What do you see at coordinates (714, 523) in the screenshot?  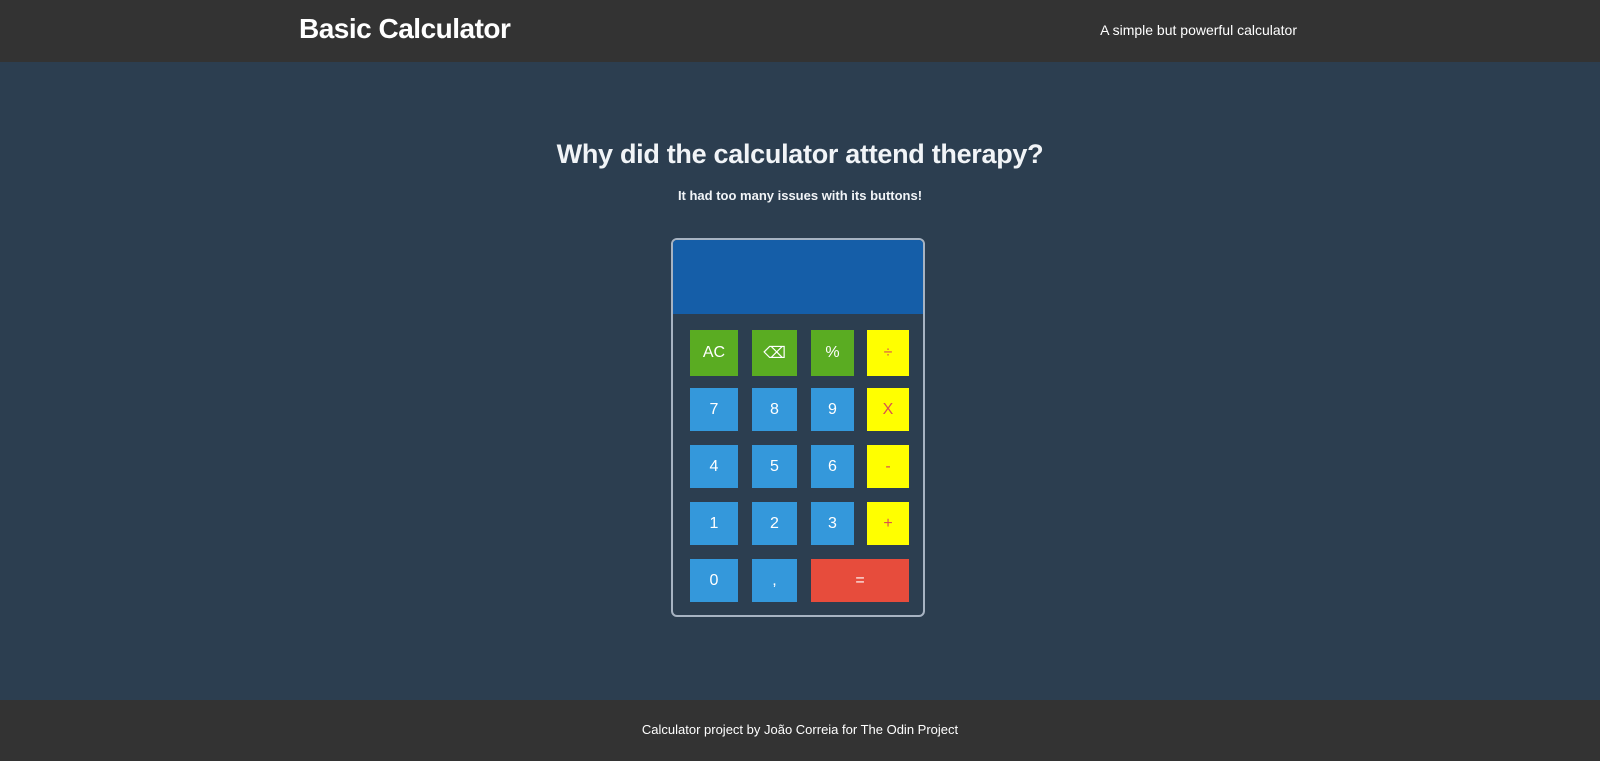 I see `digit-1-button: 1` at bounding box center [714, 523].